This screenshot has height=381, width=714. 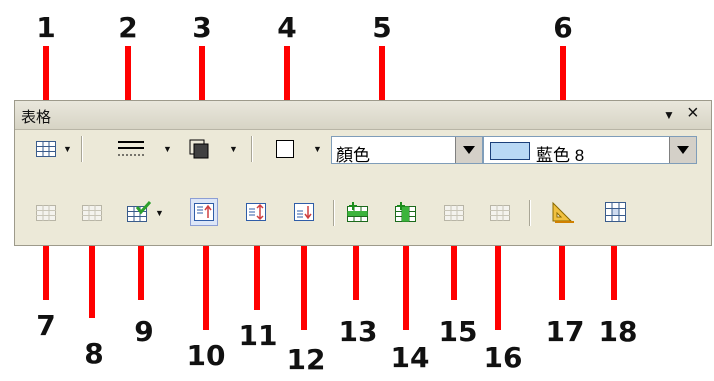 What do you see at coordinates (669, 115) in the screenshot?
I see `dropdown-triangle-icon: ▼` at bounding box center [669, 115].